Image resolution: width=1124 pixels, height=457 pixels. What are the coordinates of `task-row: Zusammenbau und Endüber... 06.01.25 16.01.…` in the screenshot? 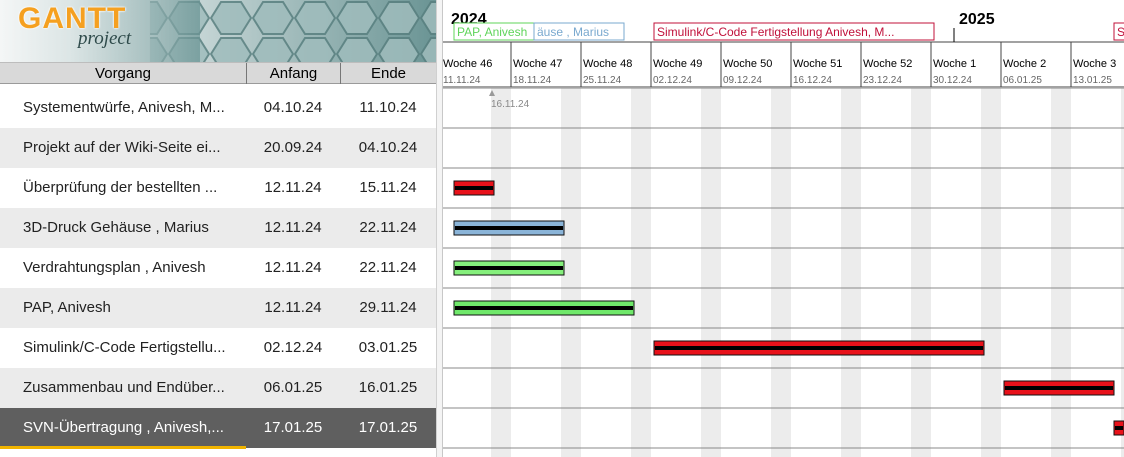 It's located at (218, 388).